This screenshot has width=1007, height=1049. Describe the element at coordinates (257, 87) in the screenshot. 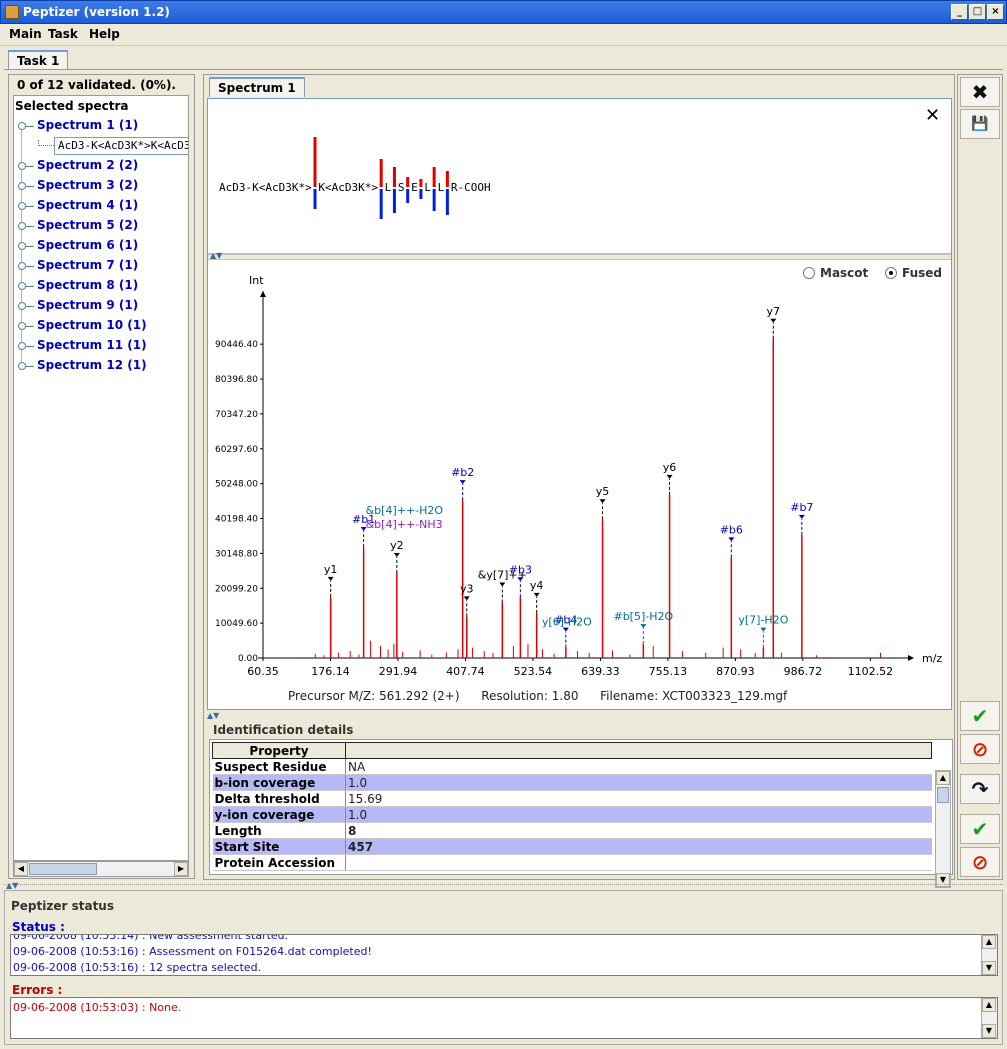

I see `tab-spectrum-1: Spectrum 1` at that location.